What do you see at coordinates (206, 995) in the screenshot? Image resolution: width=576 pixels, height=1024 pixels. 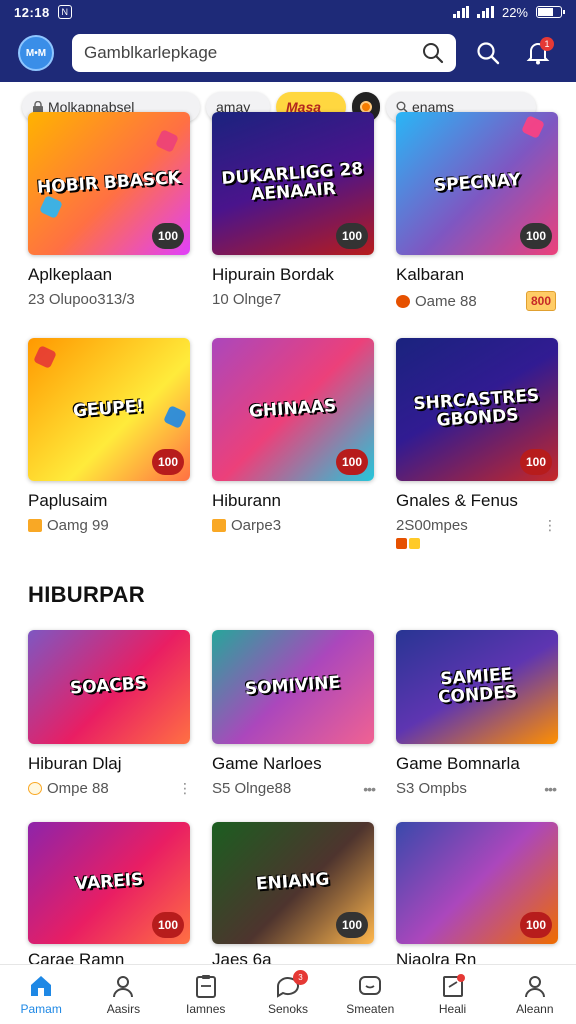 I see `nav-item-games: Iamnes` at bounding box center [206, 995].